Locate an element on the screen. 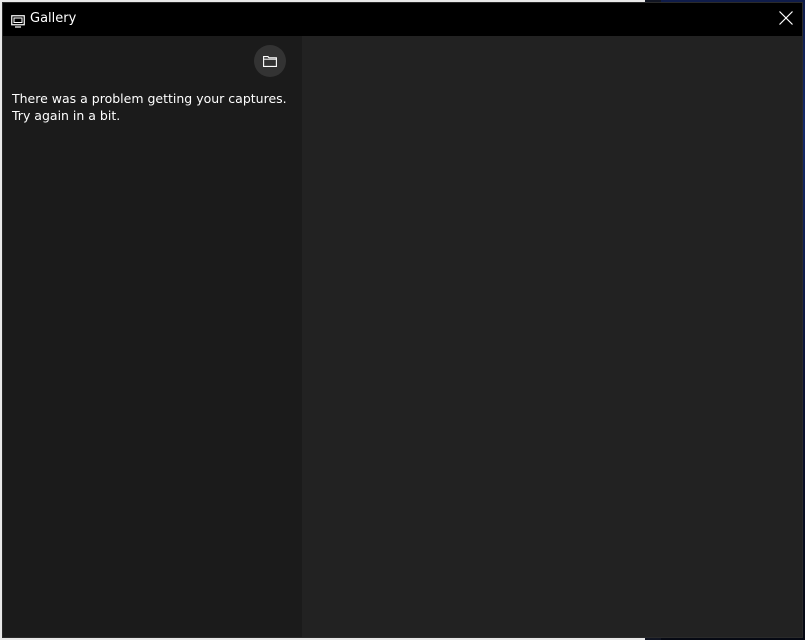 This screenshot has width=805, height=640. open-folder-button is located at coordinates (270, 61).